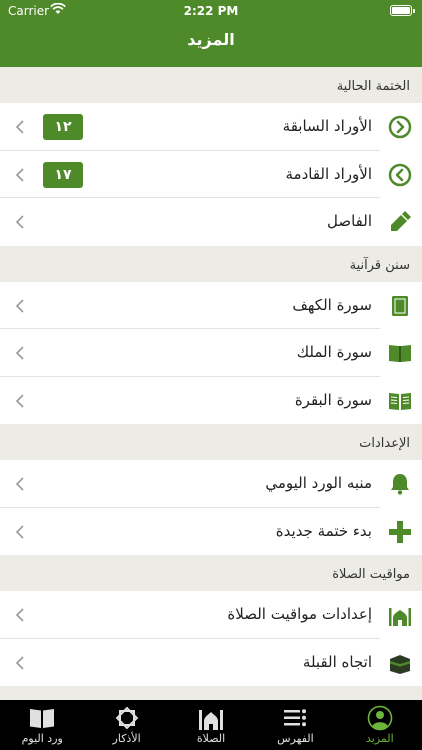 The height and width of the screenshot is (750, 422). What do you see at coordinates (211, 39) in the screenshot?
I see `page-title: المزيد` at bounding box center [211, 39].